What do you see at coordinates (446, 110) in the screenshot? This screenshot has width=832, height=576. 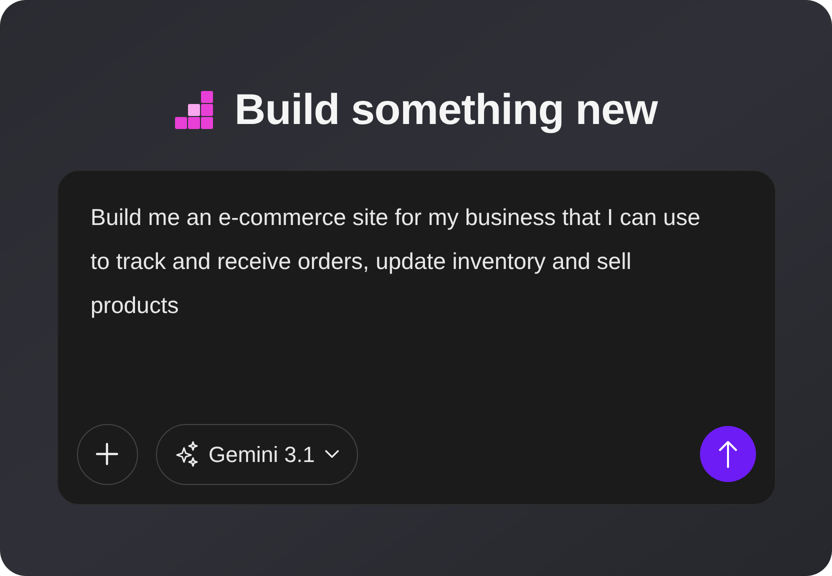 I see `heading: Build something new` at bounding box center [446, 110].